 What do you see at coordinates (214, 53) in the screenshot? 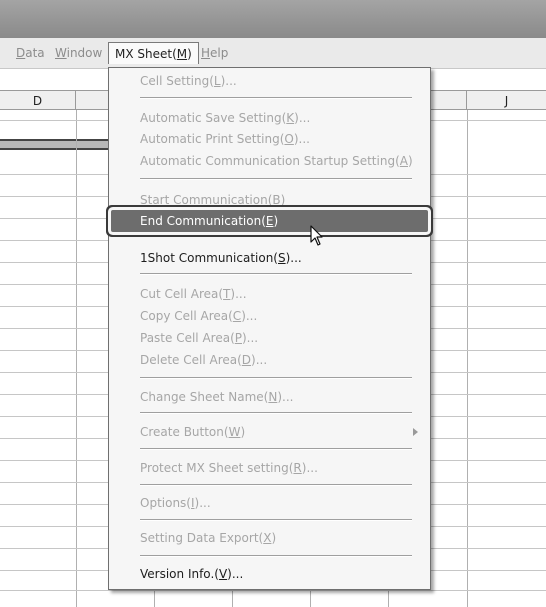
I see `menu-help: Help` at bounding box center [214, 53].